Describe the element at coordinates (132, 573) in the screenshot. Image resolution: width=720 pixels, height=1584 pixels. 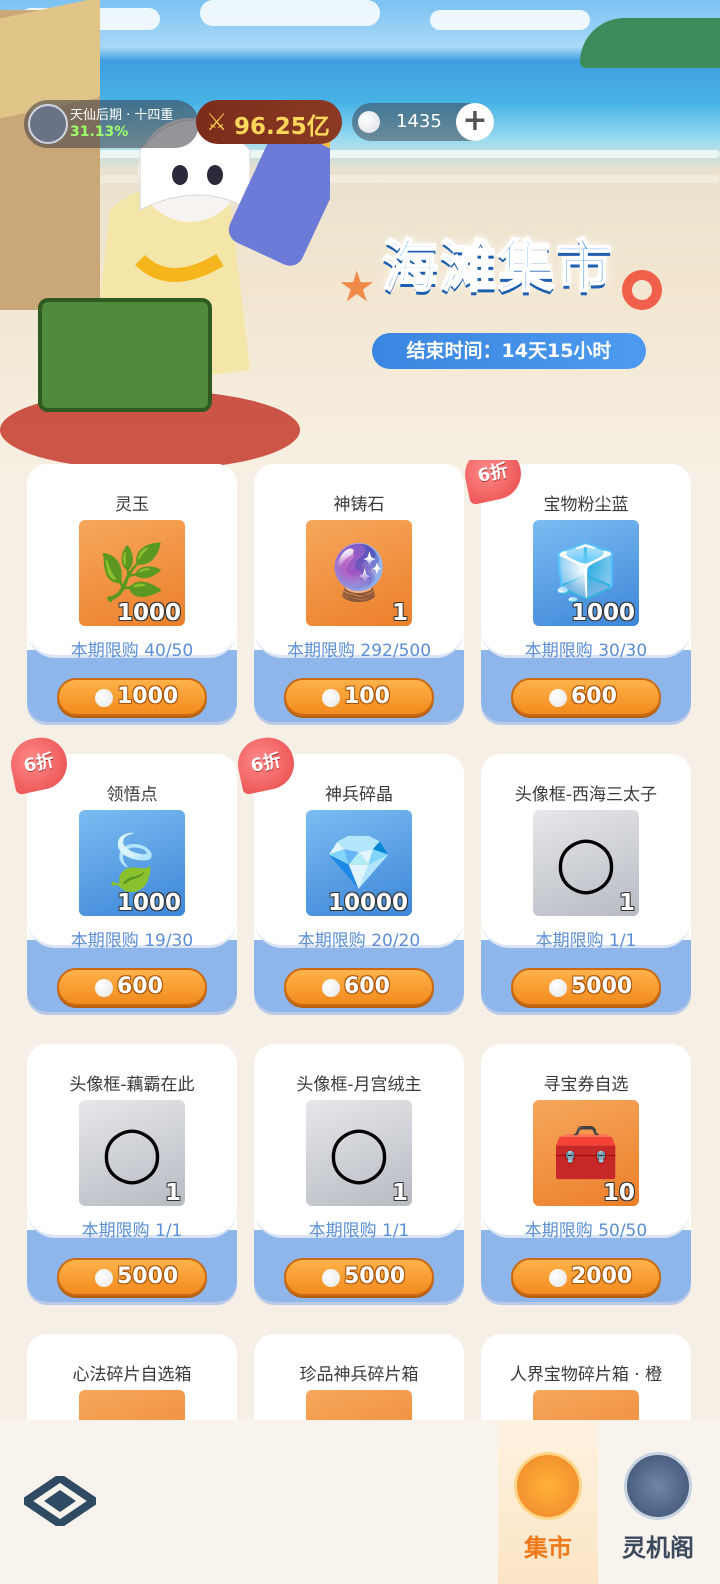
I see `item-image: 🌿 1000` at that location.